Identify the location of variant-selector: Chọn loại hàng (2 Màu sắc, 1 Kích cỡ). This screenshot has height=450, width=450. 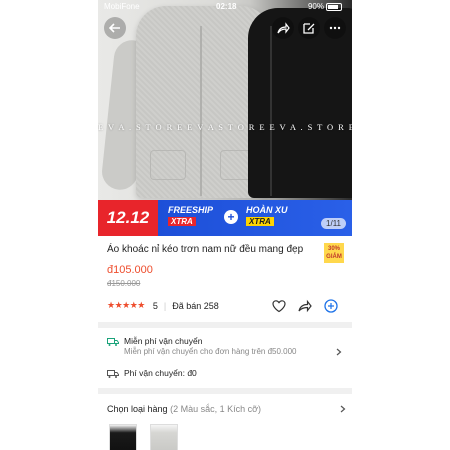
(184, 409).